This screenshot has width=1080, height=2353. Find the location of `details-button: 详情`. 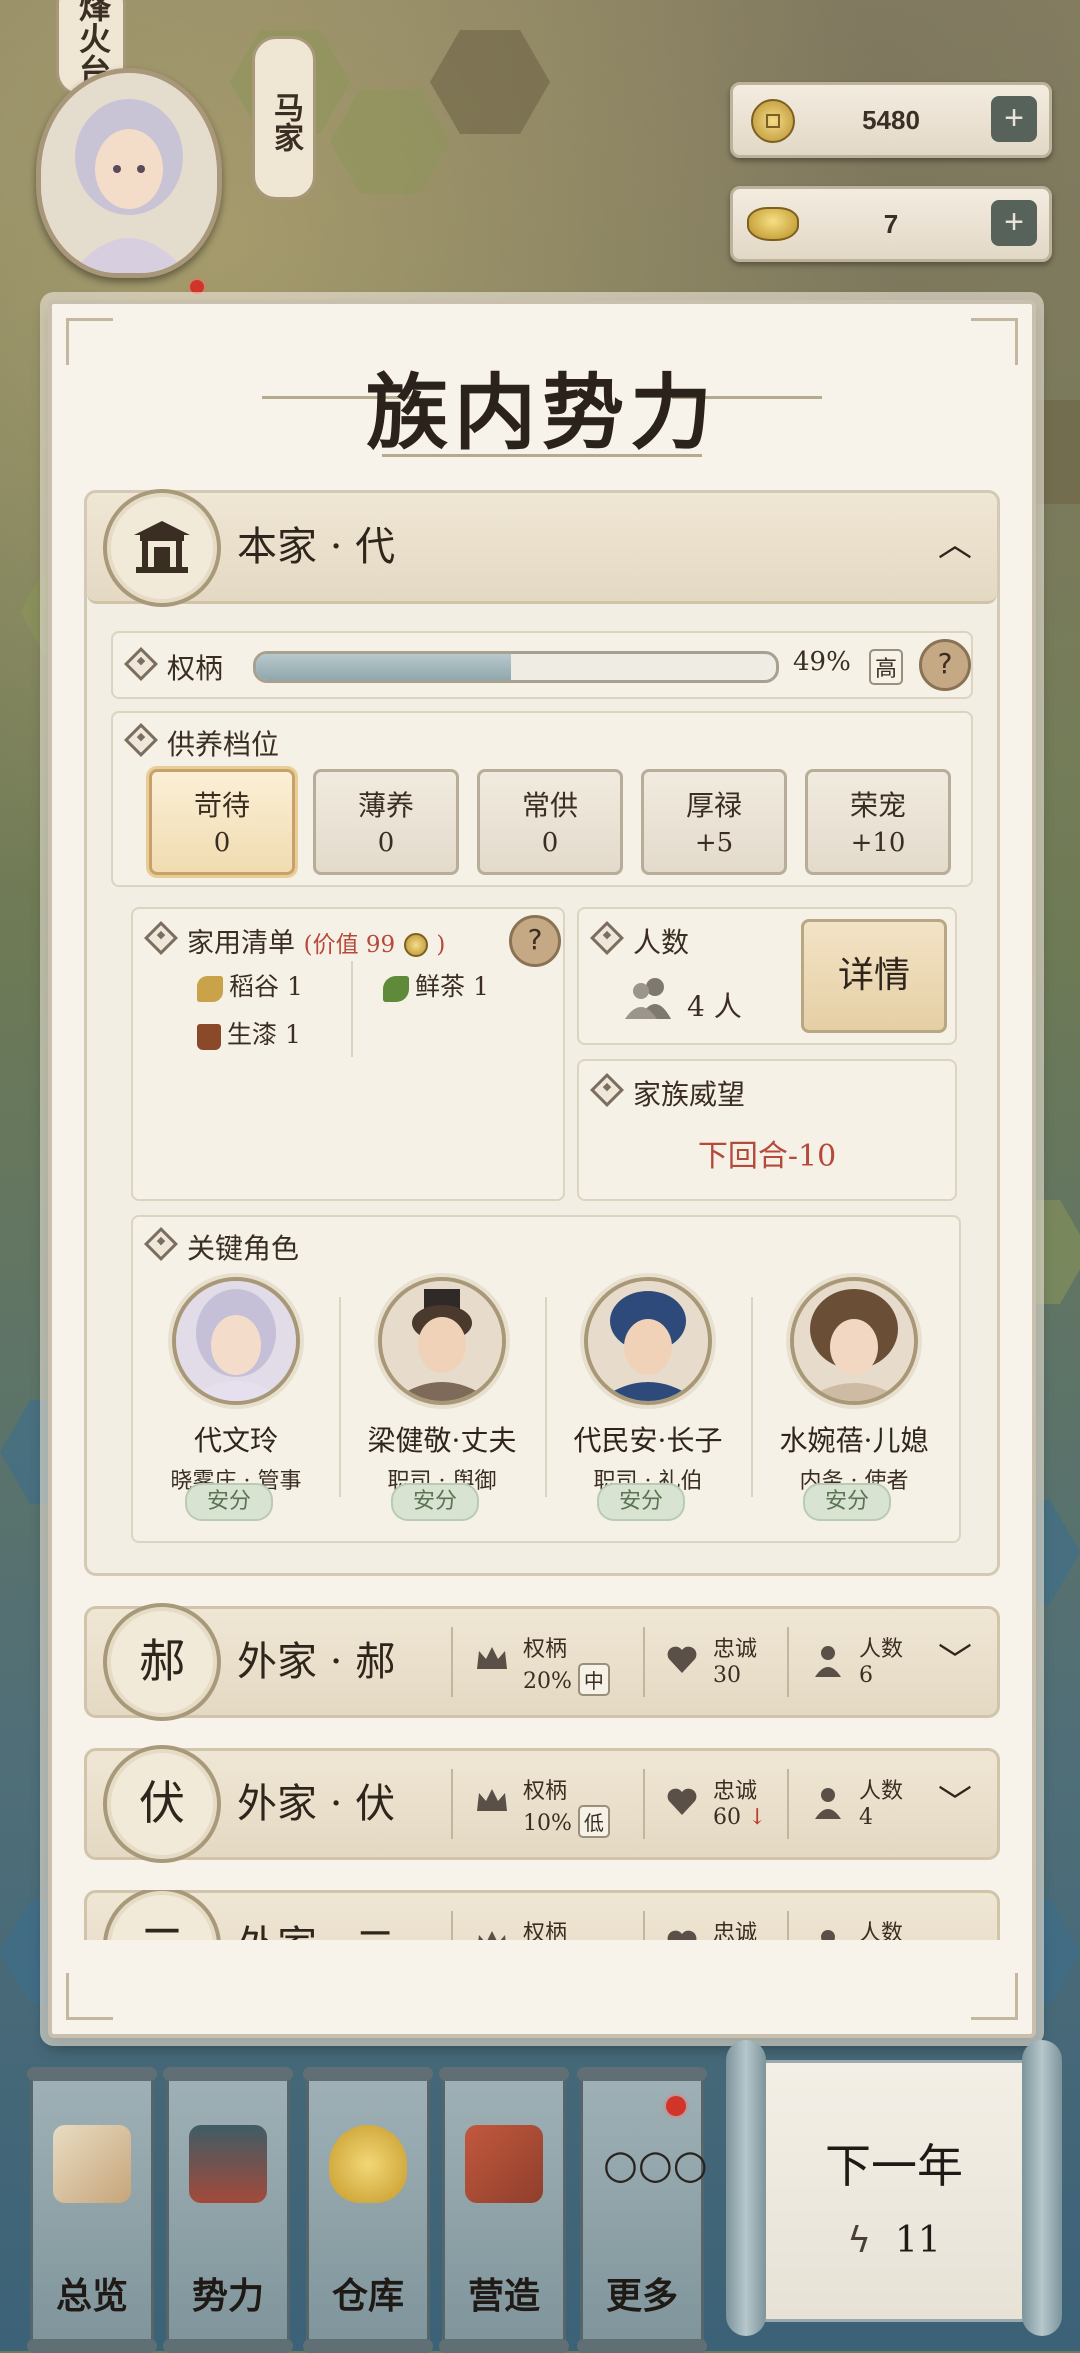

details-button: 详情 is located at coordinates (874, 976).